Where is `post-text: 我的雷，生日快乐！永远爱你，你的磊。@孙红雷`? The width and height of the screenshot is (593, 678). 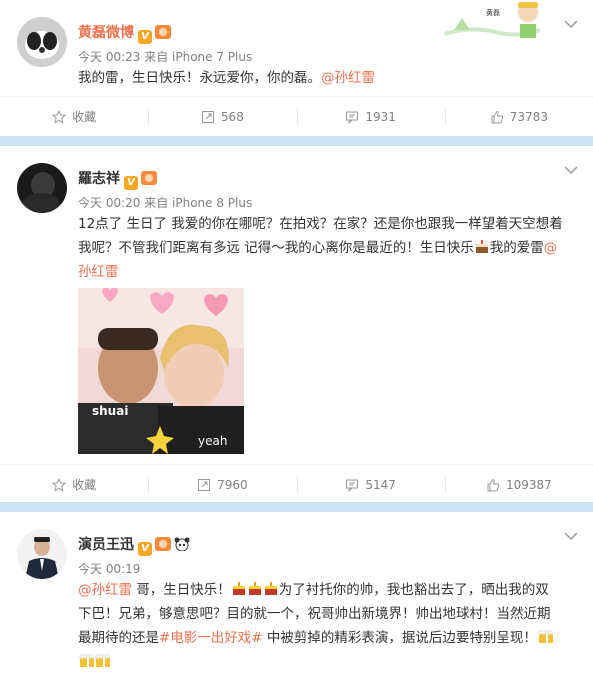
post-text: 我的雷，生日快乐！永远爱你，你的磊。@孙红雷 is located at coordinates (328, 78).